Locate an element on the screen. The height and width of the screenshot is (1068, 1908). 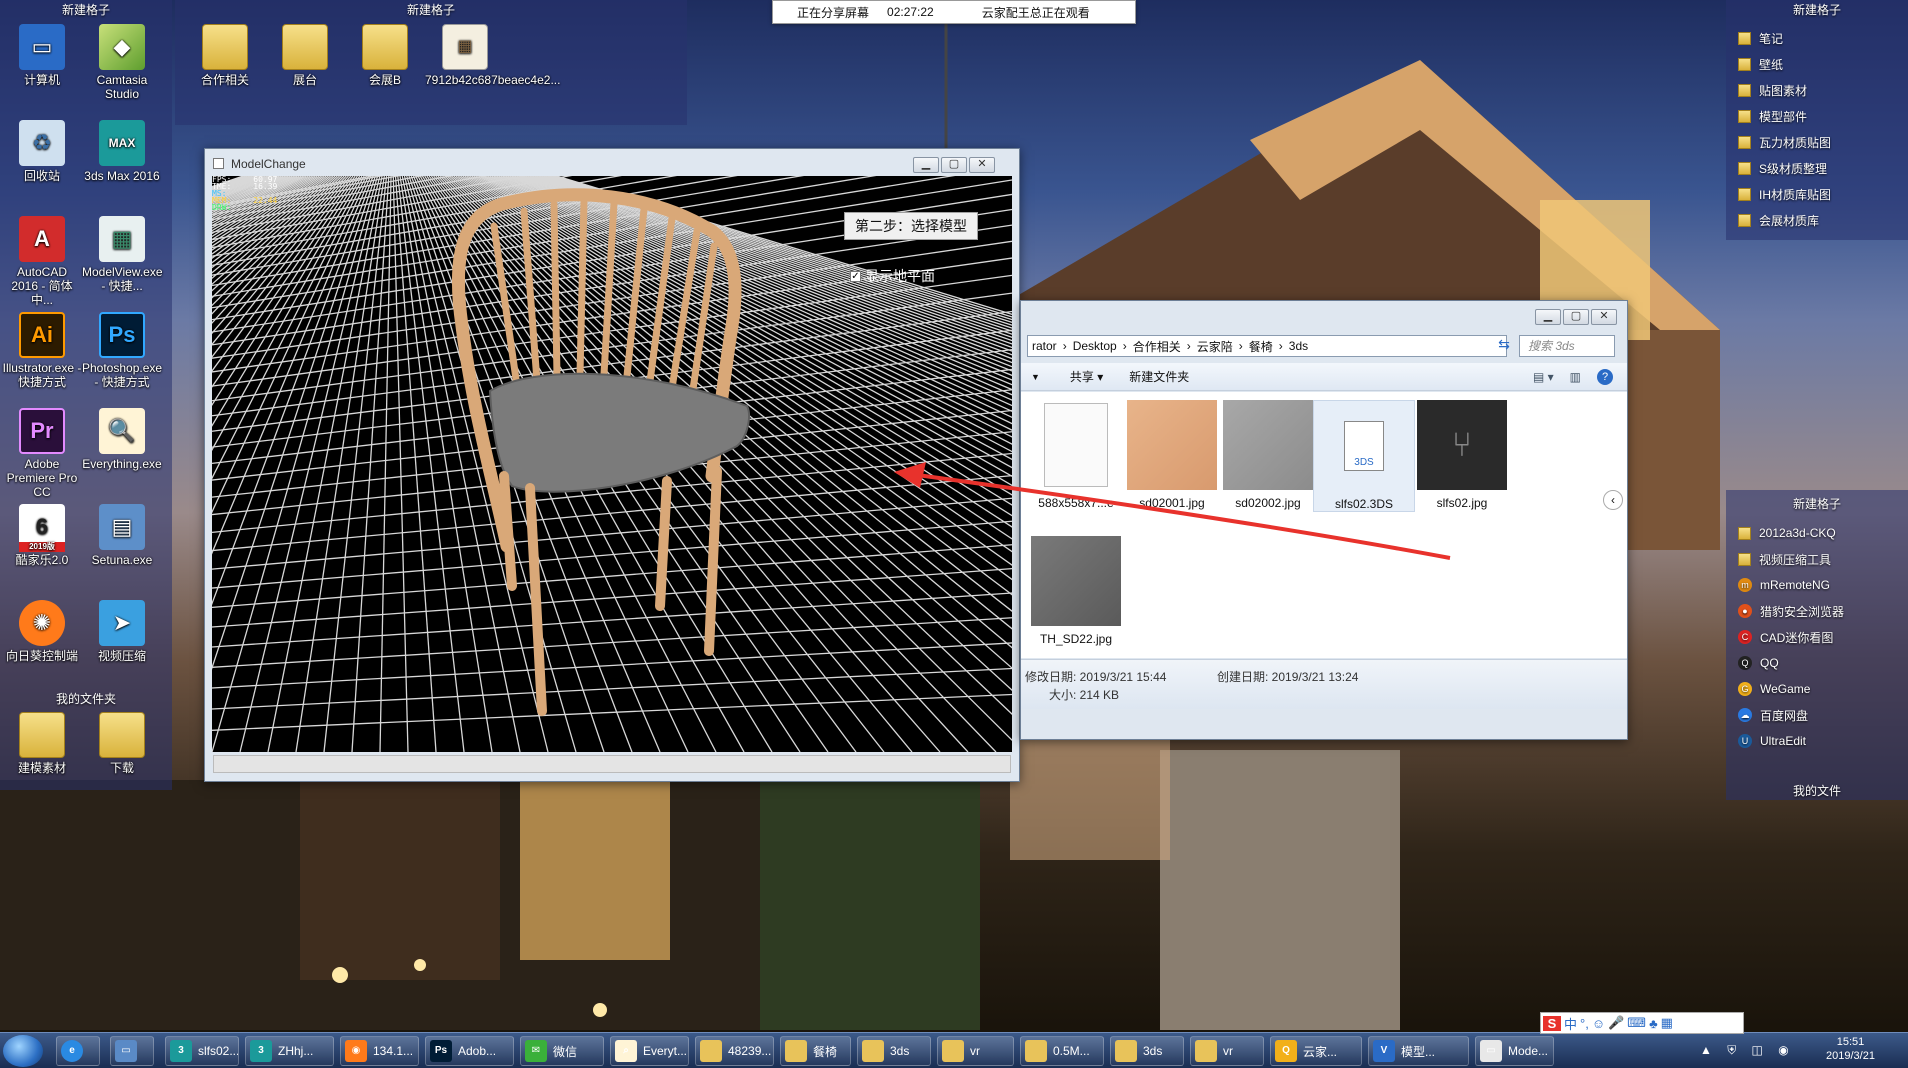
list-item: G WeGame is located at coordinates (1818, 689).